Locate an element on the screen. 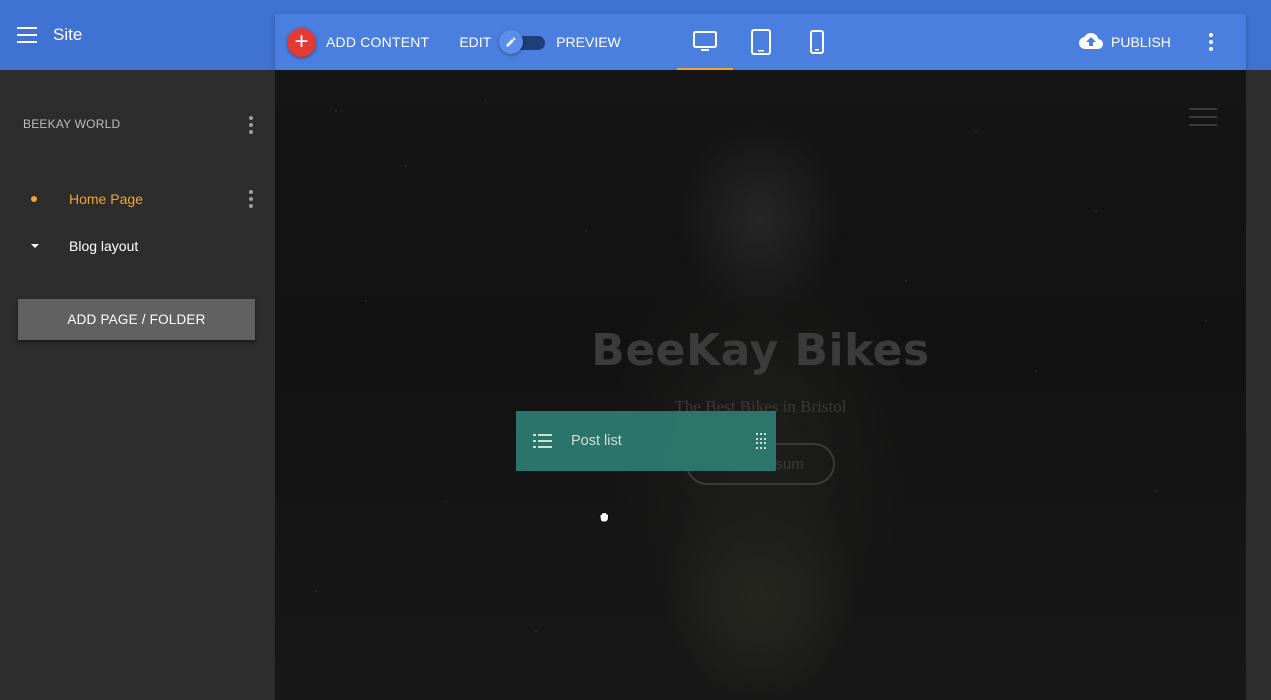 The width and height of the screenshot is (1271, 700). site-name: BEEKAY WORLD is located at coordinates (72, 124).